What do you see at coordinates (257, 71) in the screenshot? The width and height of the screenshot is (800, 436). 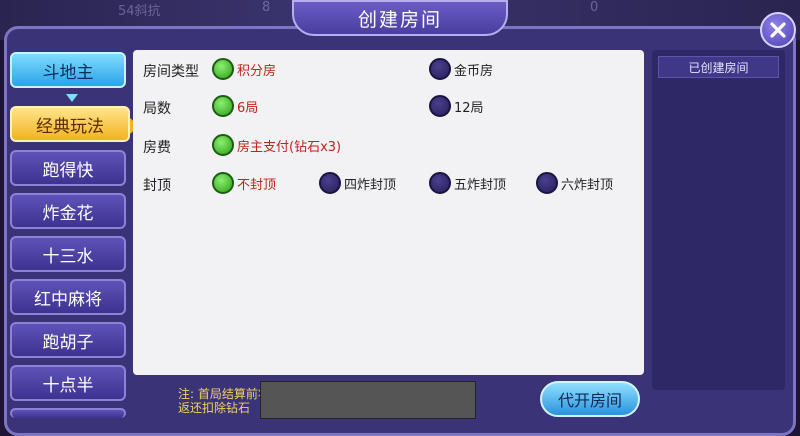 I see `option-label: 积分房` at bounding box center [257, 71].